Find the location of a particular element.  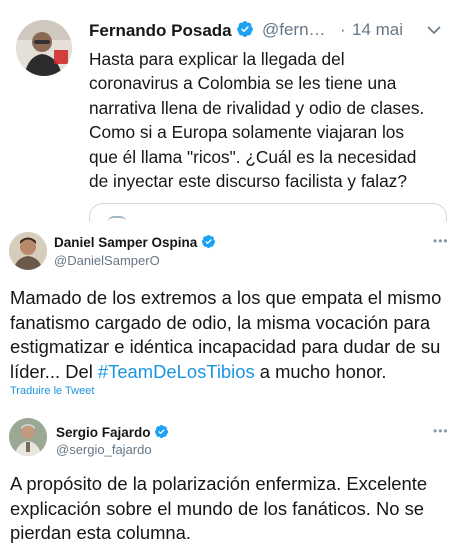

hashtag-link: #TeamDeLosTibios is located at coordinates (176, 371).